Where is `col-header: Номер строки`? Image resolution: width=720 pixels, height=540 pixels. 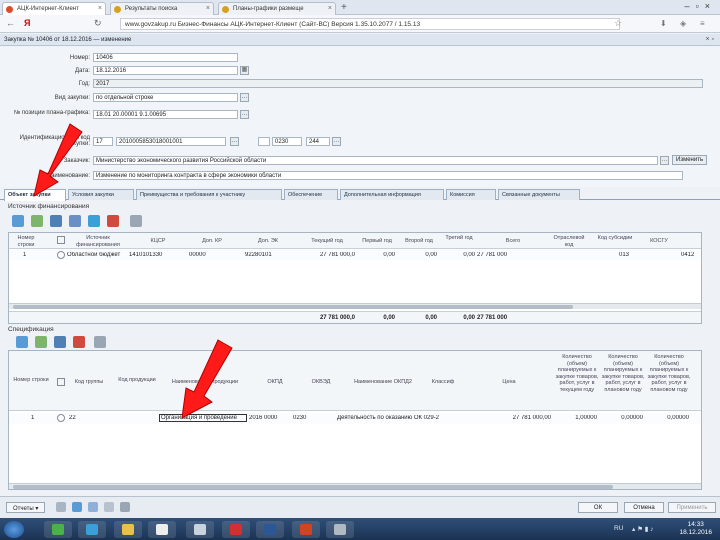
col-header: Номер строки is located at coordinates (26, 241).